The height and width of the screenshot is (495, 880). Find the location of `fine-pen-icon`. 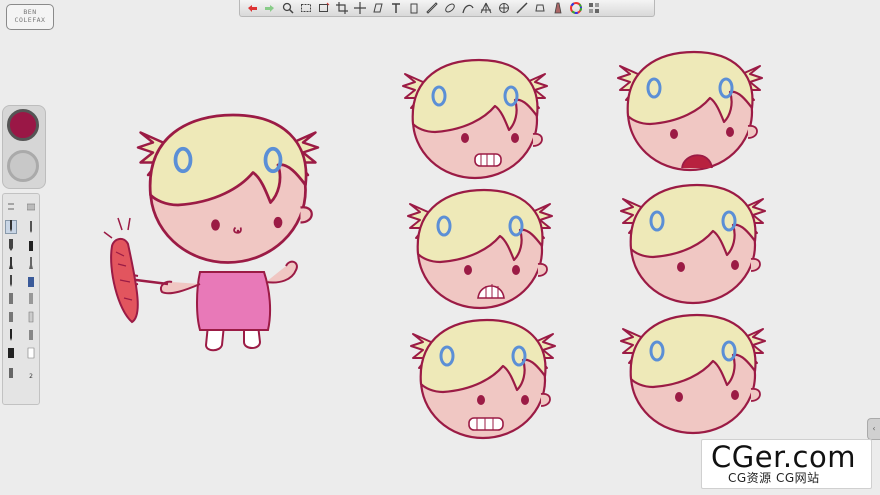

fine-pen-icon is located at coordinates (11, 281).